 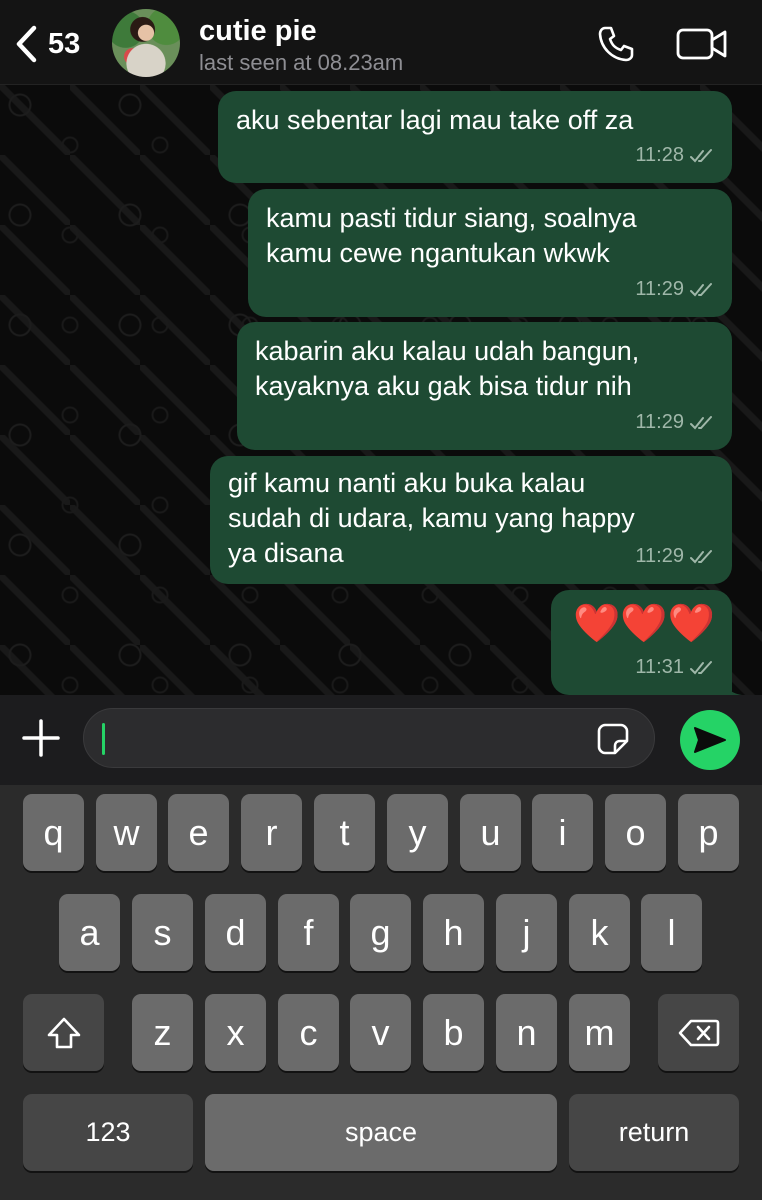 What do you see at coordinates (453, 932) in the screenshot?
I see `key-h: h` at bounding box center [453, 932].